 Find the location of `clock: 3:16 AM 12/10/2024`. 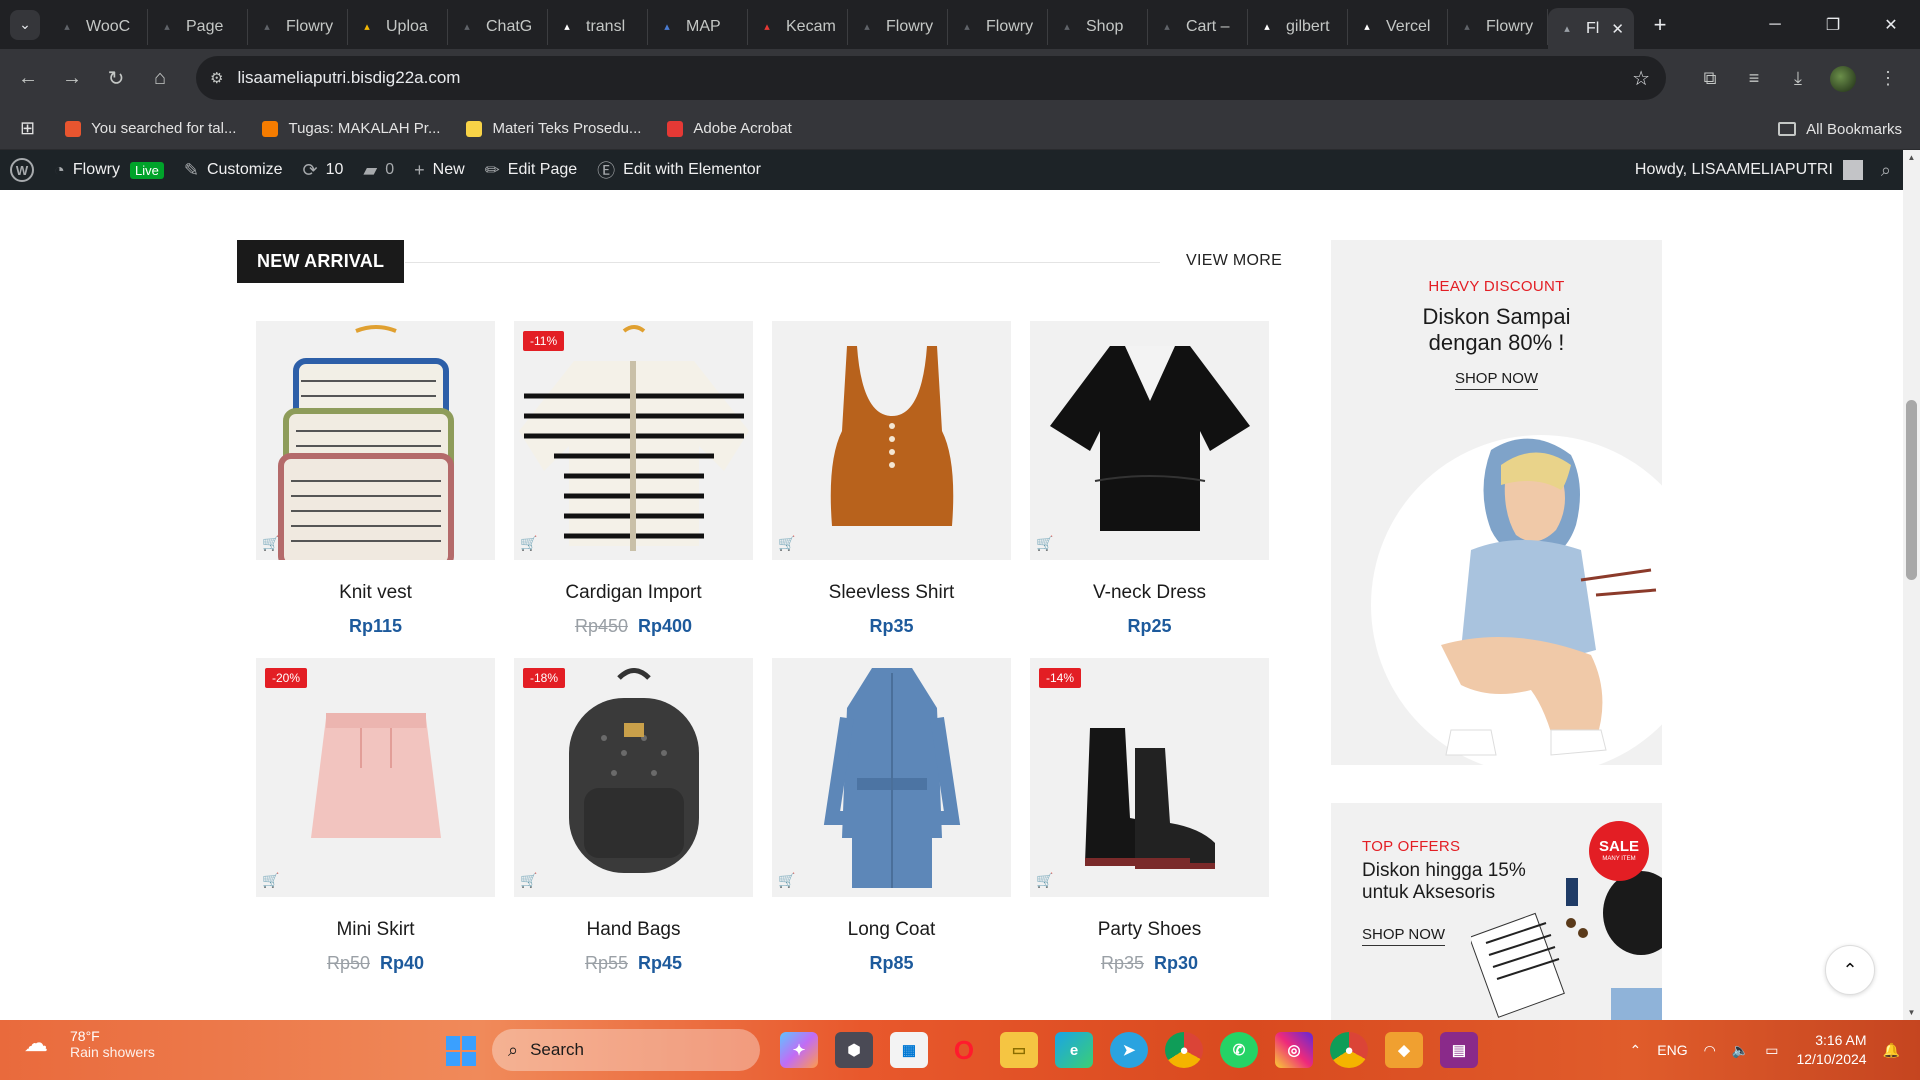

clock: 3:16 AM 12/10/2024 is located at coordinates (1831, 1050).